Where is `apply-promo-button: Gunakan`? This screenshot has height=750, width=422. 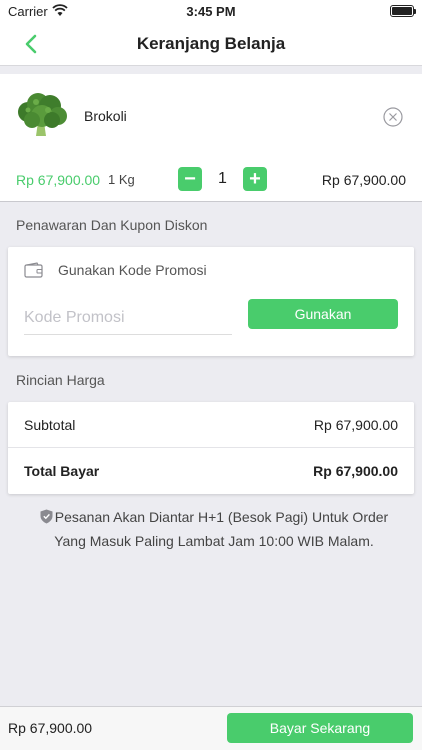
apply-promo-button: Gunakan is located at coordinates (323, 314).